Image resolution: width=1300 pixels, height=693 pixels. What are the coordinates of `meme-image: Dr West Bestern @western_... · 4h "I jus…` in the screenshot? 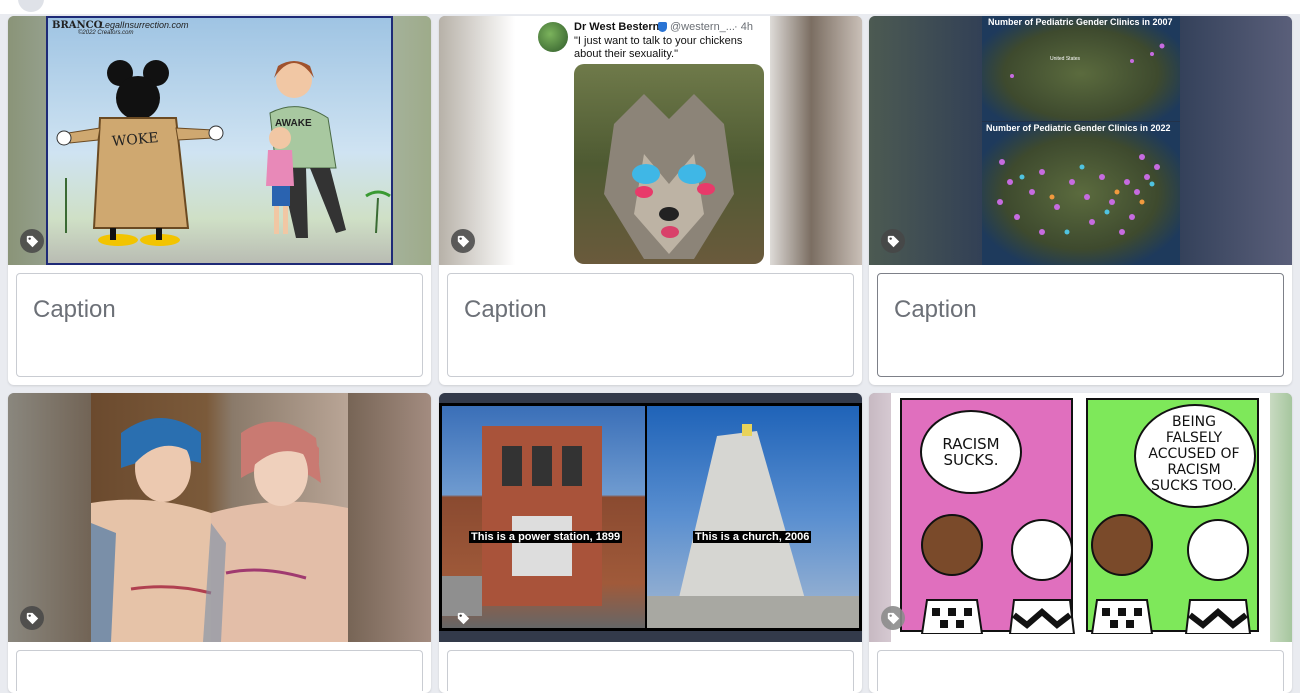 It's located at (650, 140).